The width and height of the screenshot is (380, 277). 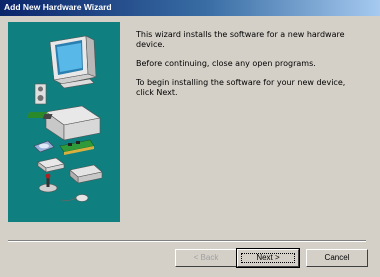 What do you see at coordinates (40, 94) in the screenshot?
I see `speaker-icon` at bounding box center [40, 94].